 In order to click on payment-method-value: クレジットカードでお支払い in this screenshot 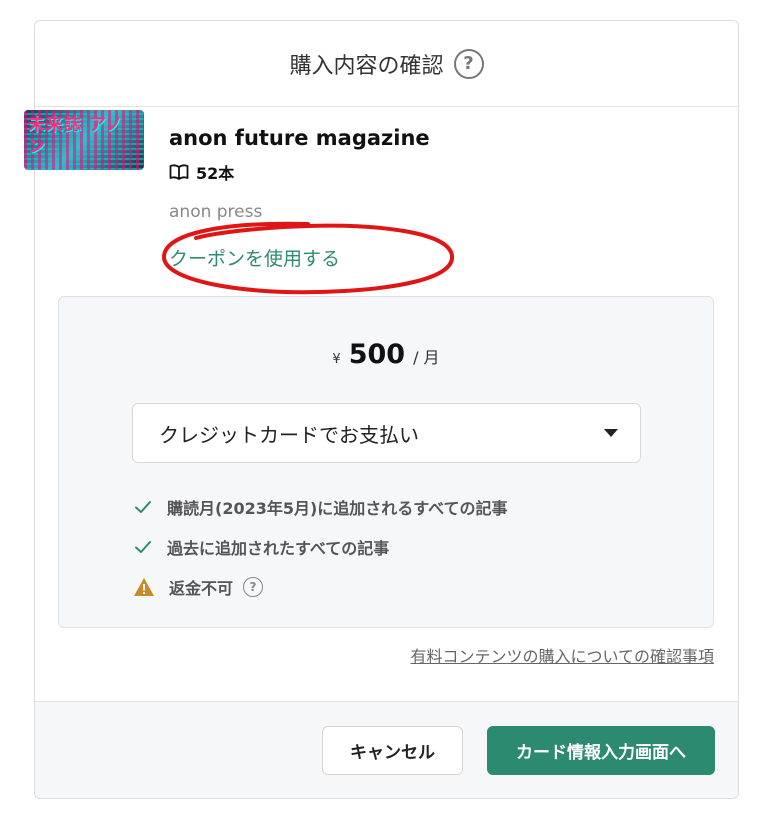, I will do `click(289, 434)`.